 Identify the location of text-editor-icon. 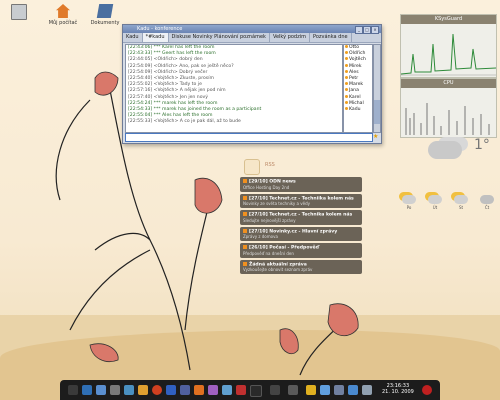
(185, 390).